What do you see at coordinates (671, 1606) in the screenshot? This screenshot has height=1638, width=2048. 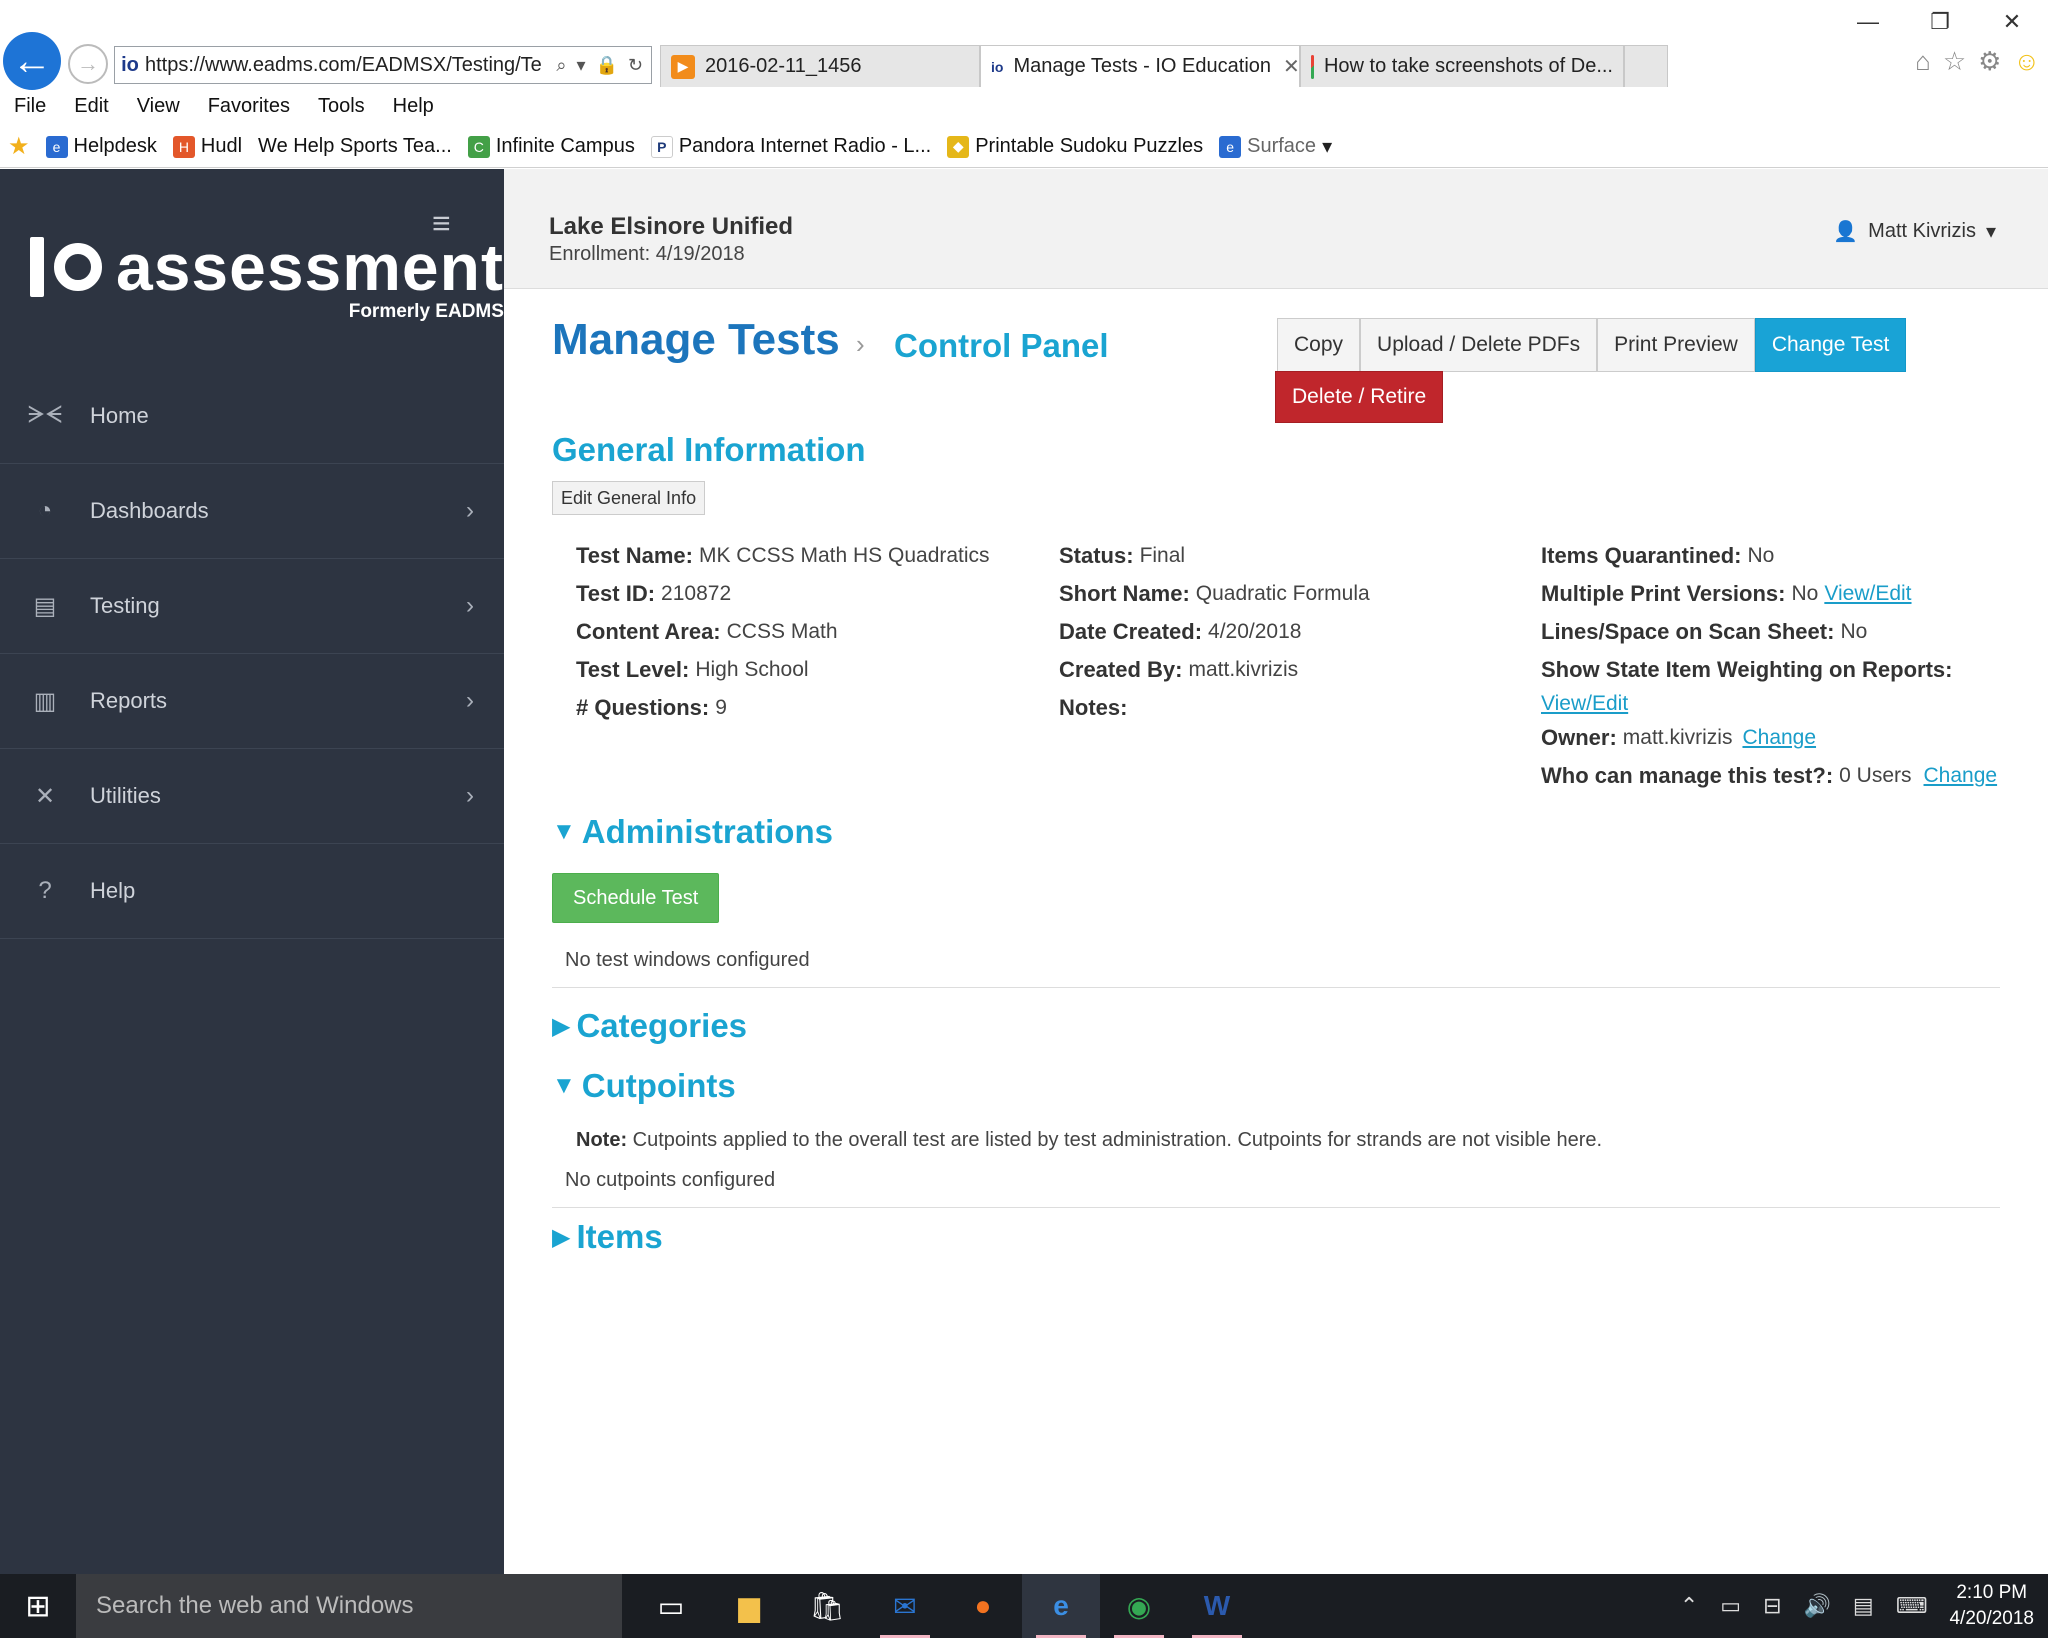 I see `task-view-icon: ▭` at bounding box center [671, 1606].